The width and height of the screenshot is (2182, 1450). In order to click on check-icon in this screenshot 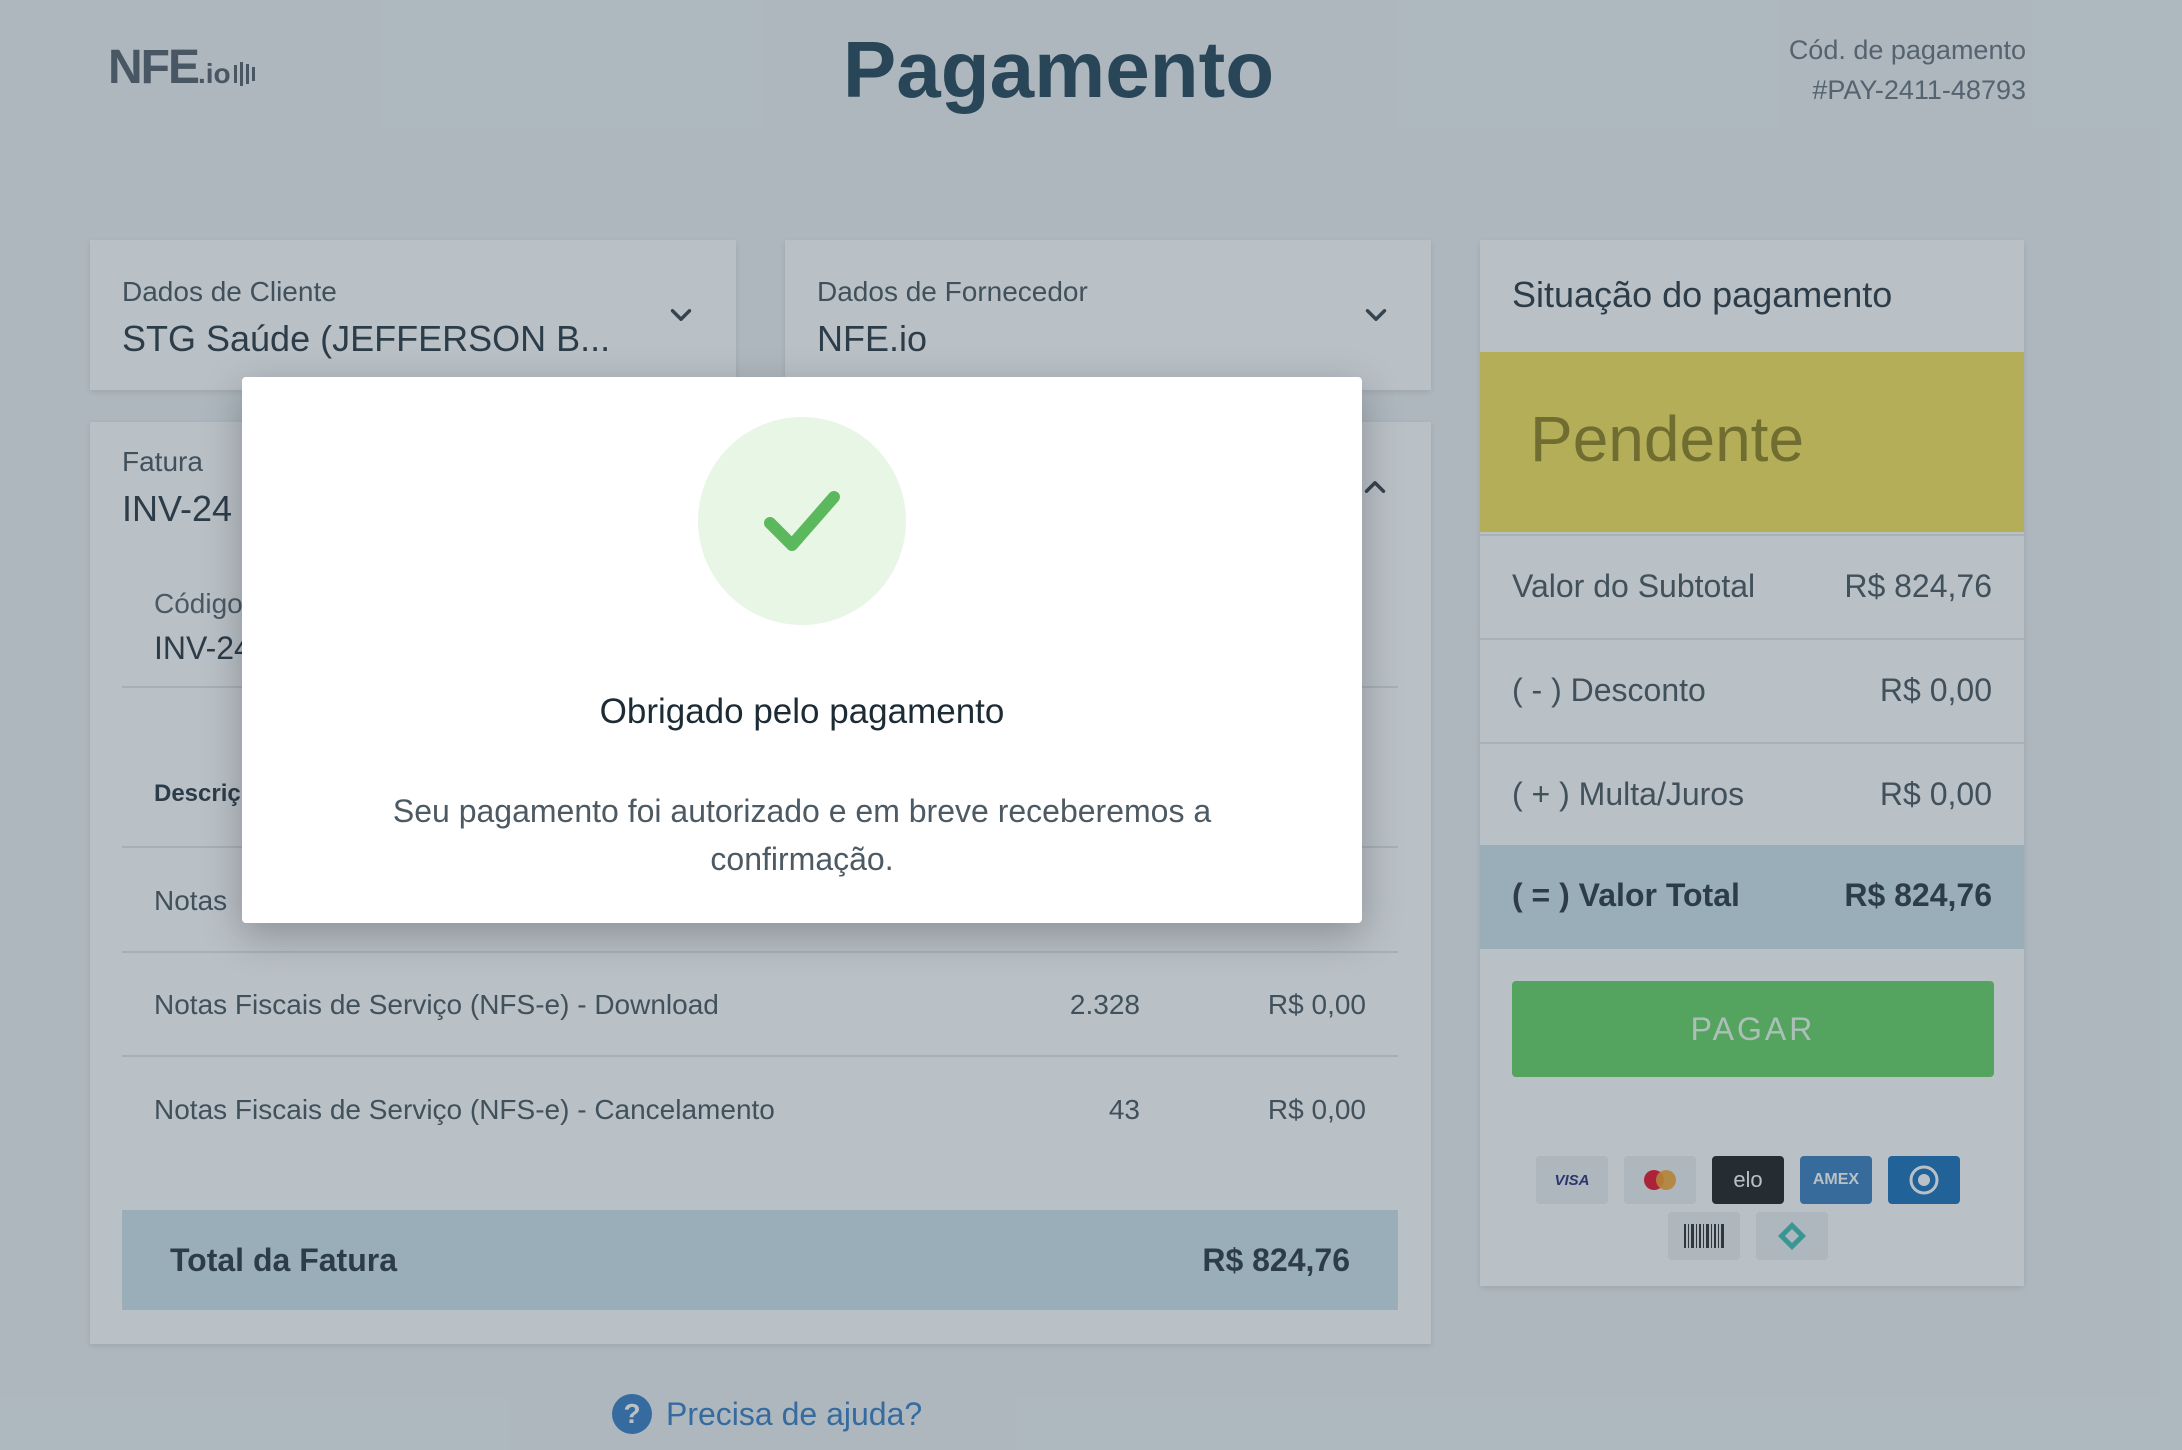, I will do `click(802, 521)`.